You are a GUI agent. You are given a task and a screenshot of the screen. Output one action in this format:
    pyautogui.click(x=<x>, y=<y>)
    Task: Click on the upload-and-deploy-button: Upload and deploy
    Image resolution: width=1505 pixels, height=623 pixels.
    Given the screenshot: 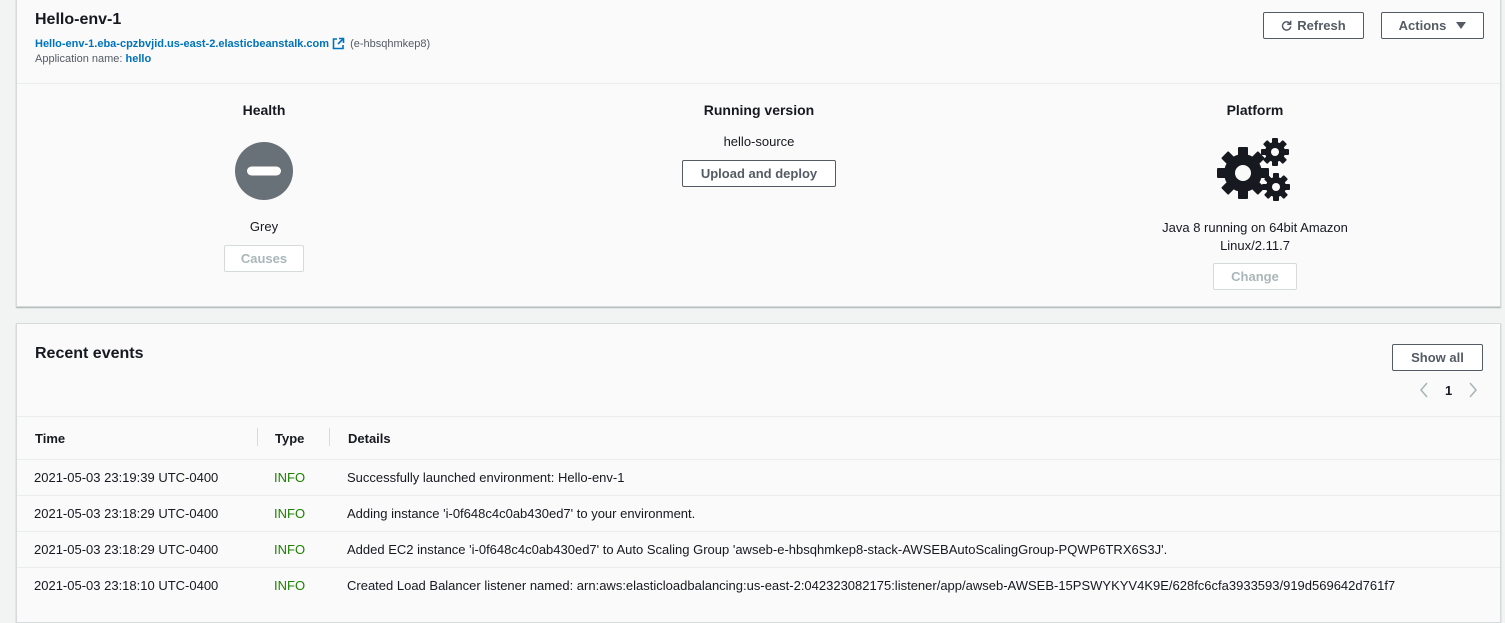 What is the action you would take?
    pyautogui.click(x=759, y=173)
    